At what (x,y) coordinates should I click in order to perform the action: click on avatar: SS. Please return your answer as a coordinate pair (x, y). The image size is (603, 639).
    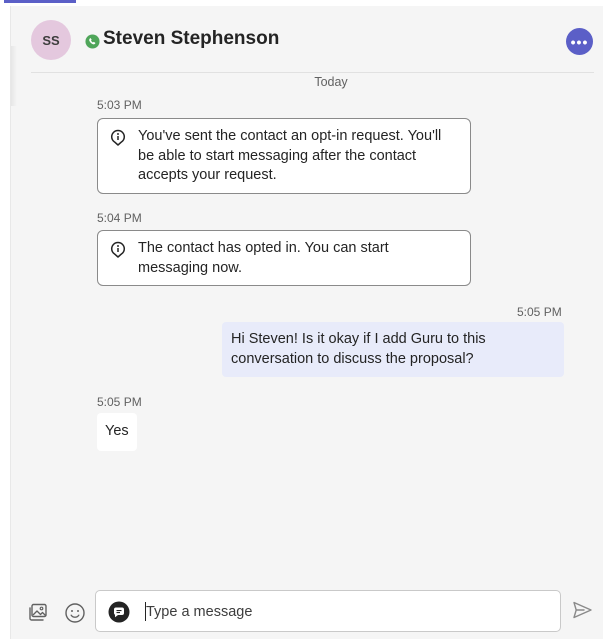
    Looking at the image, I should click on (51, 40).